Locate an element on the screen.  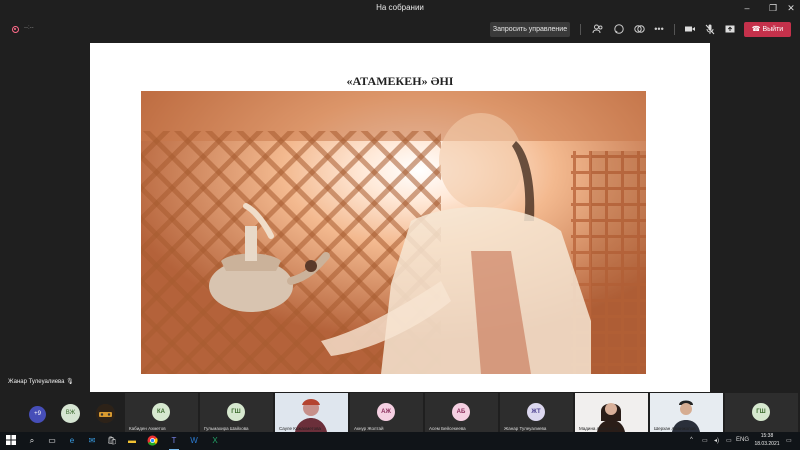
volume-icon: ◂) is located at coordinates (716, 440).